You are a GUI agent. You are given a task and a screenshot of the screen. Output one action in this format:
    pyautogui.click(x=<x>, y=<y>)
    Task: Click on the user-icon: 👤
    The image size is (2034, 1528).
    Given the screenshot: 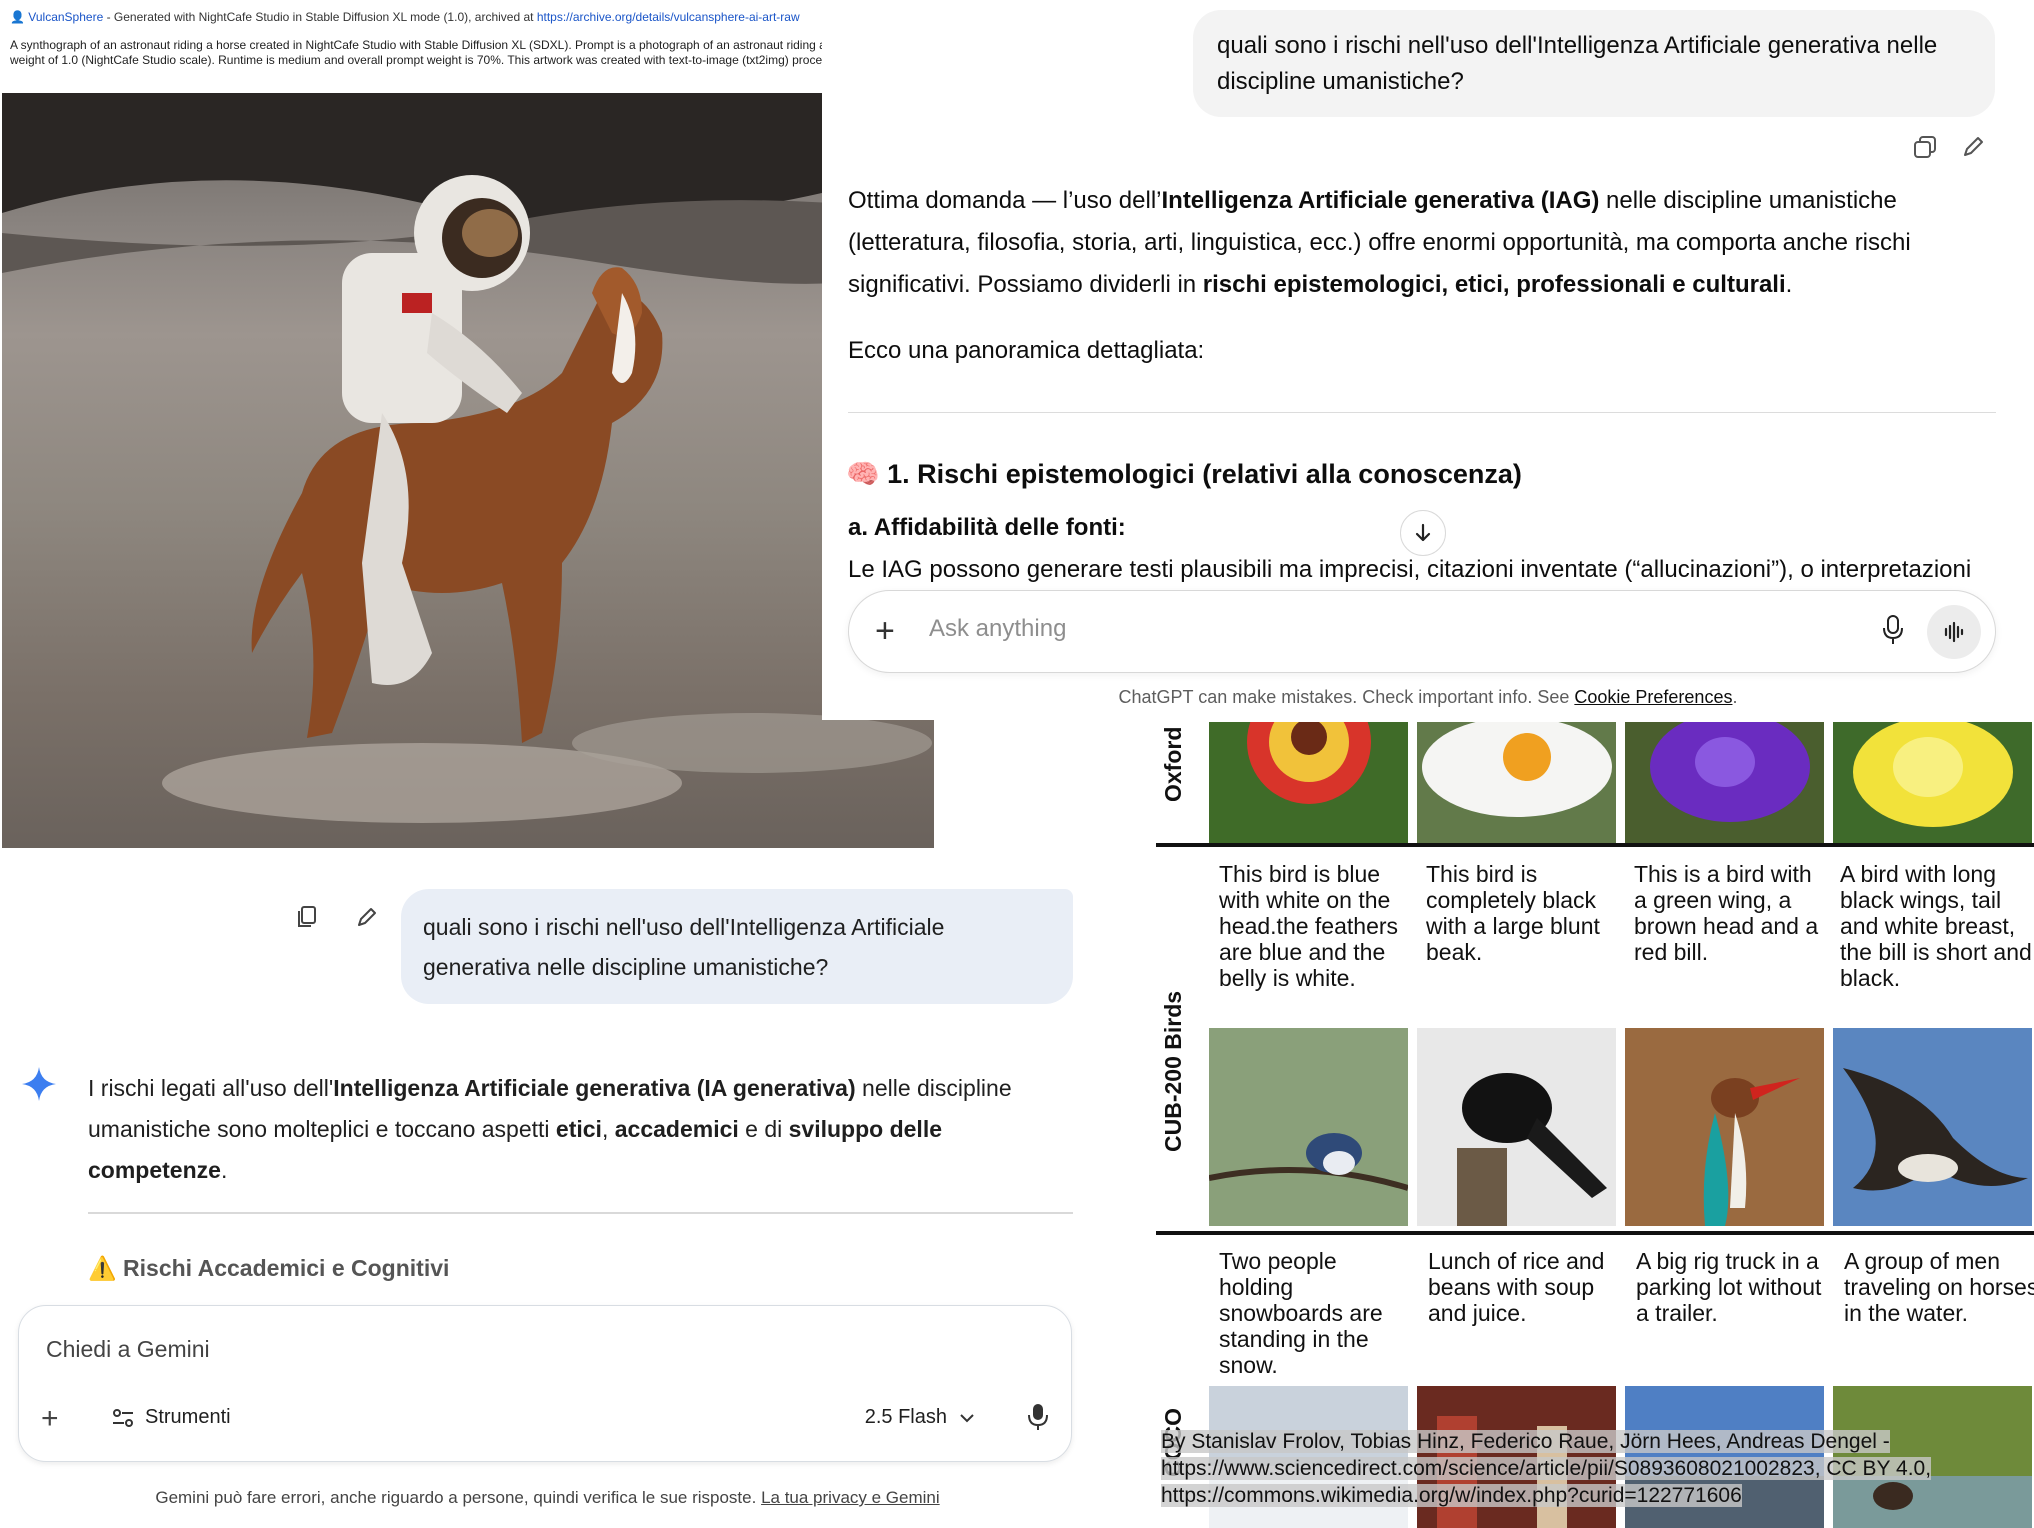 What is the action you would take?
    pyautogui.click(x=17, y=17)
    